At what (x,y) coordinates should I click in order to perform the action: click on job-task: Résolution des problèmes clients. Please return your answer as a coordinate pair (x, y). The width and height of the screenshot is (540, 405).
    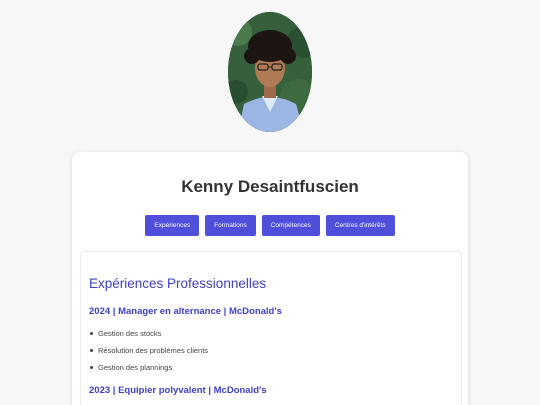
    Looking at the image, I should click on (149, 350).